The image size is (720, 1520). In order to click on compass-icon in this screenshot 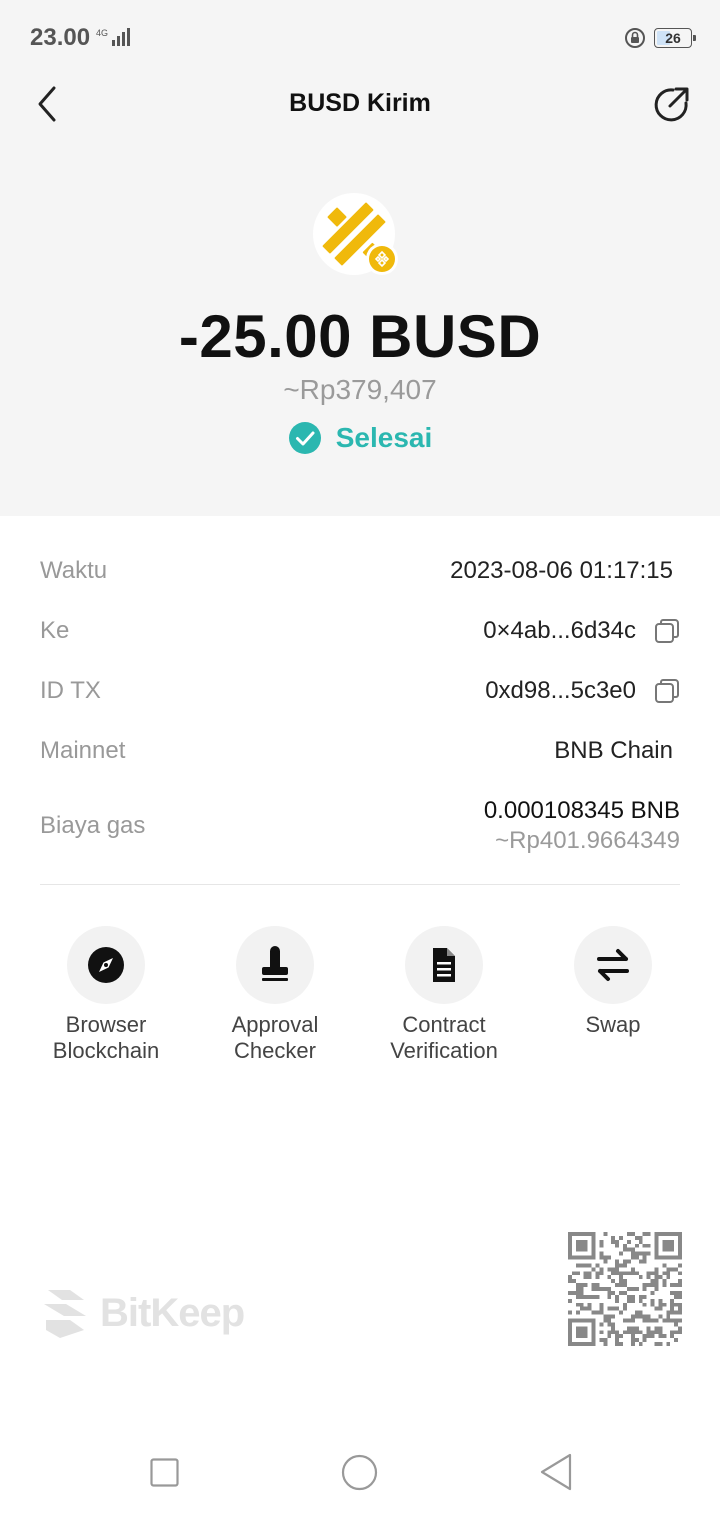, I will do `click(106, 965)`.